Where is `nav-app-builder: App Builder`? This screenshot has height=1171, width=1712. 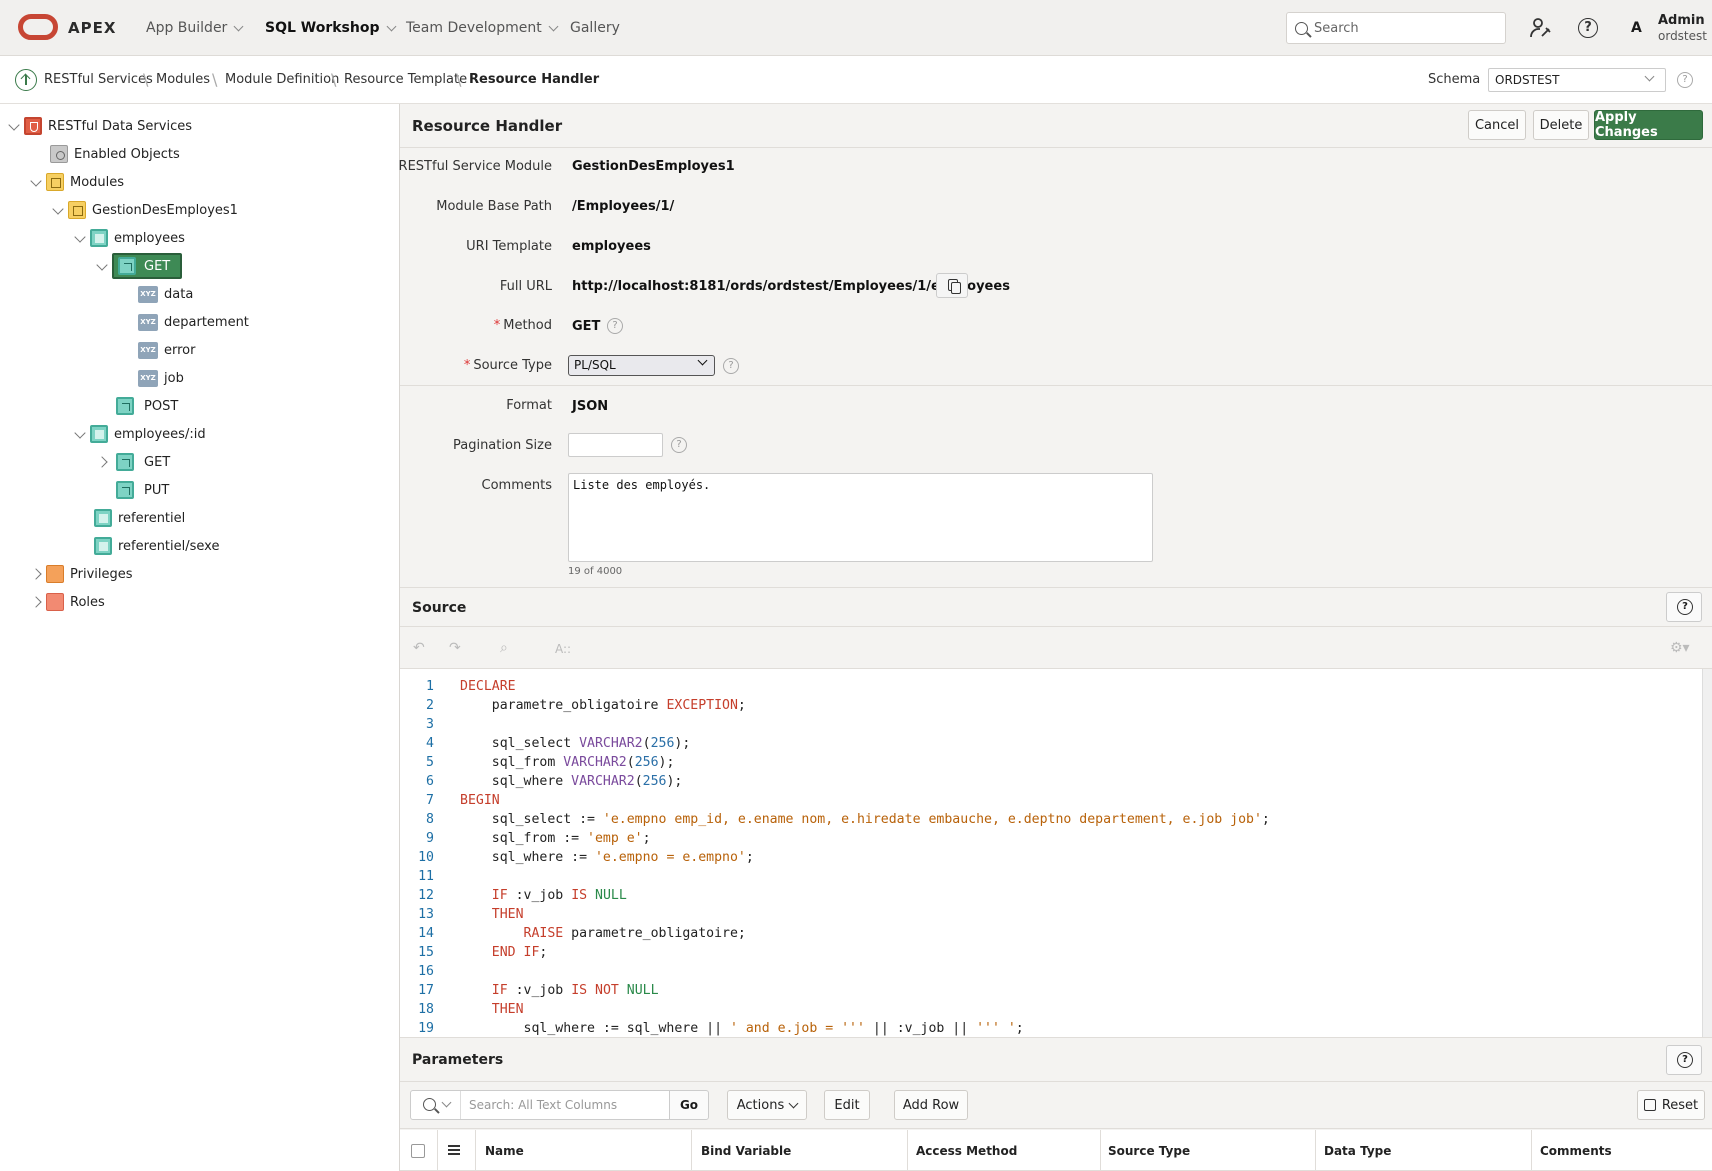 nav-app-builder: App Builder is located at coordinates (195, 28).